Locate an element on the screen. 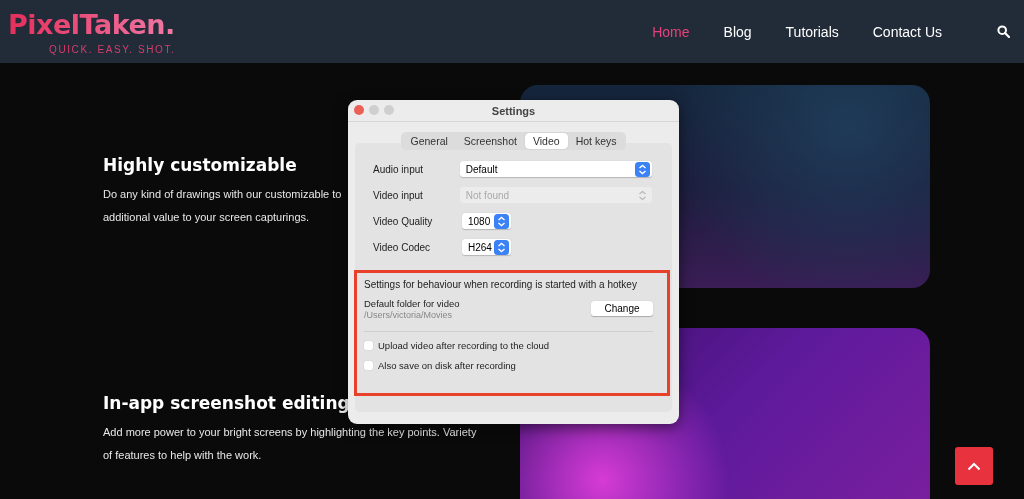  field-label: Audio input is located at coordinates (399, 169).